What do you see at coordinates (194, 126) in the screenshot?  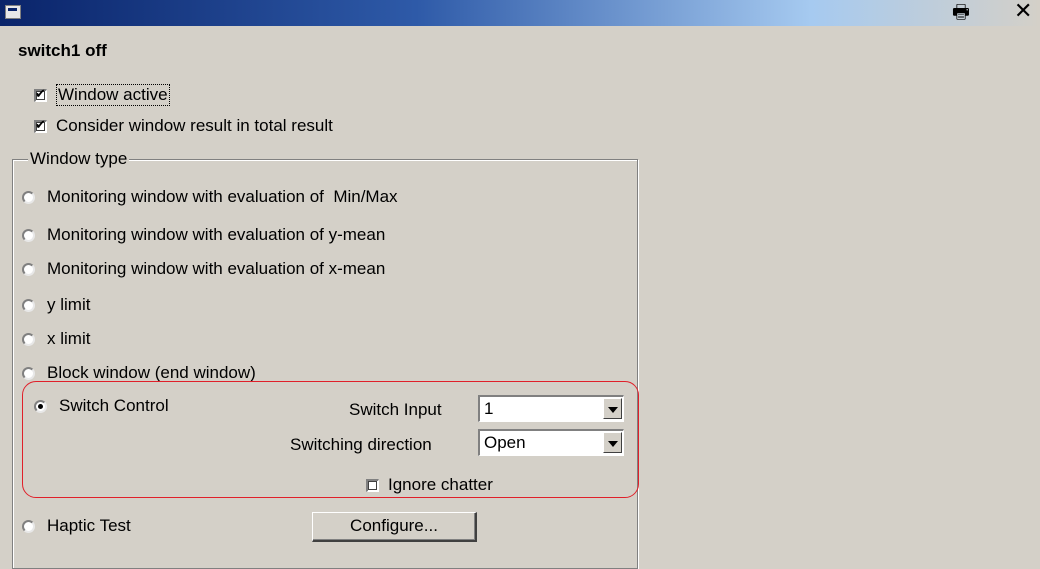 I see `consider-result-label: Consider window result in total result` at bounding box center [194, 126].